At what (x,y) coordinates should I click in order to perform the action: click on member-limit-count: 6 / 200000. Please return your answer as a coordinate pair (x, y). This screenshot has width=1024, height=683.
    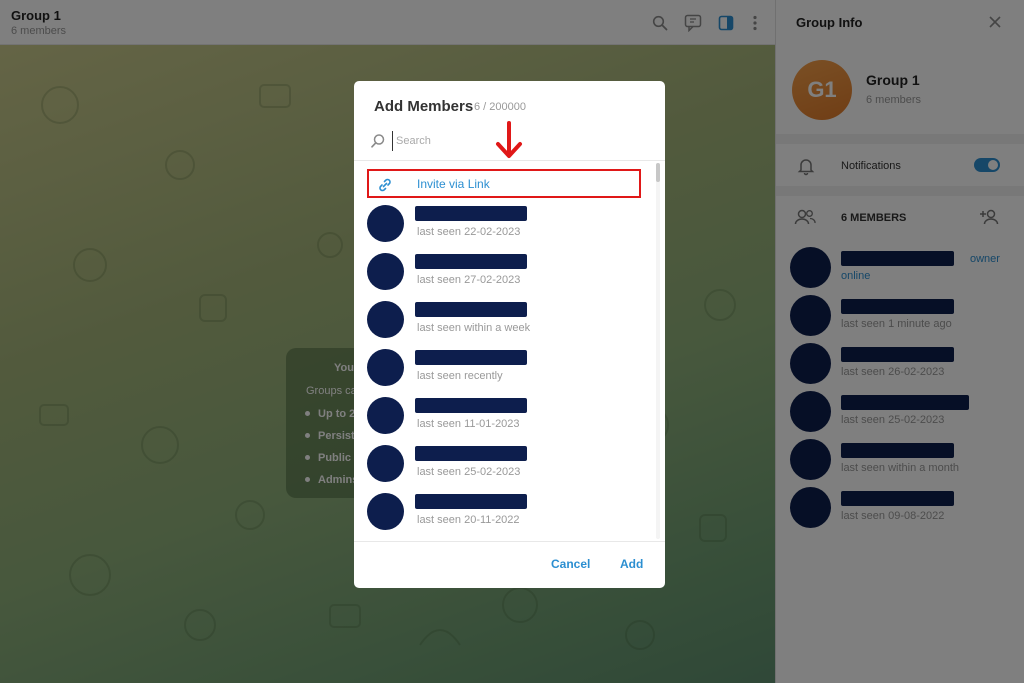
    Looking at the image, I should click on (500, 107).